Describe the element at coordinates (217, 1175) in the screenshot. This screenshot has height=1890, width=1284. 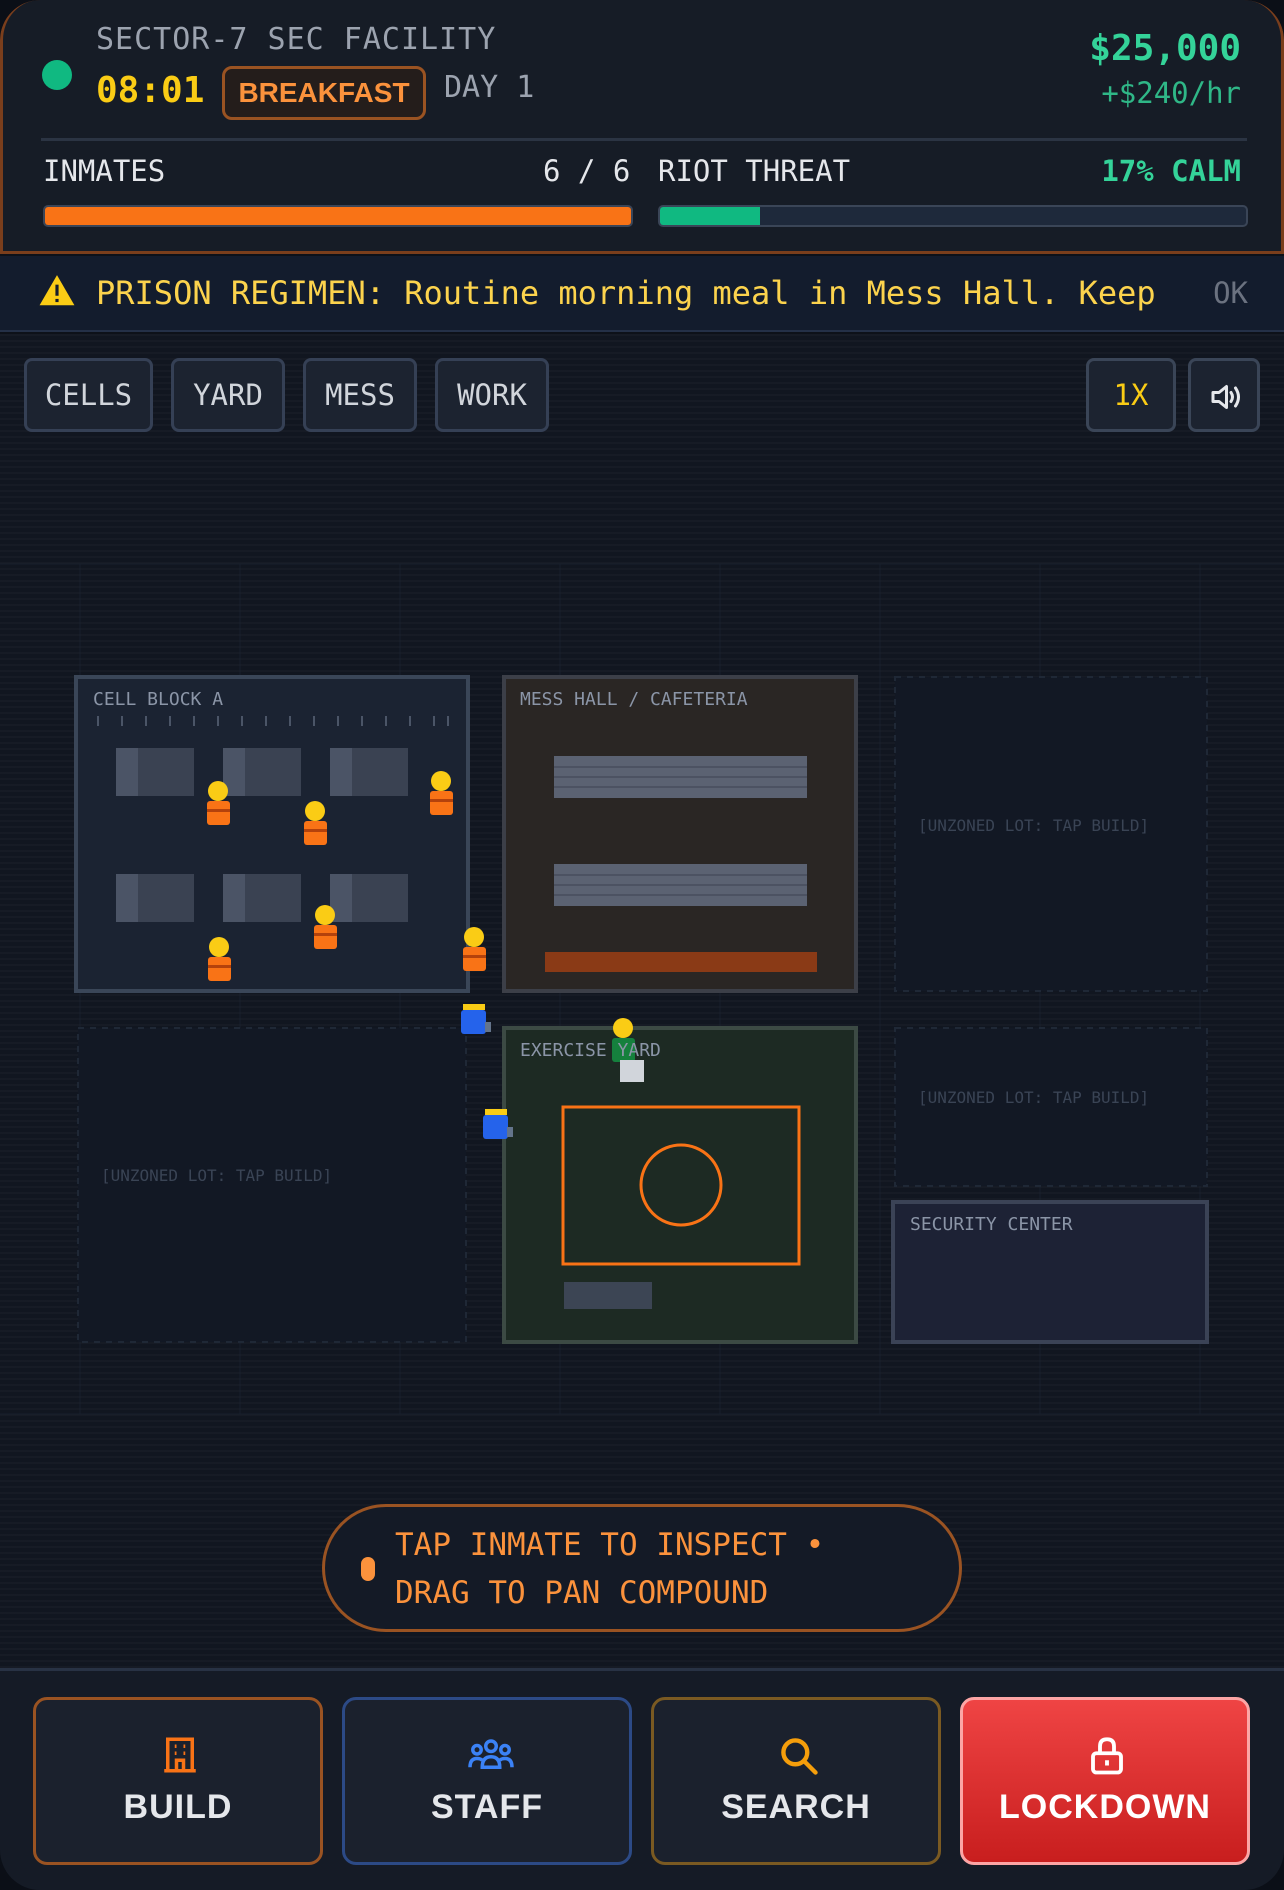
I see `unzoned-label-west: [UNZONED LOT: TAP BUILD]` at that location.